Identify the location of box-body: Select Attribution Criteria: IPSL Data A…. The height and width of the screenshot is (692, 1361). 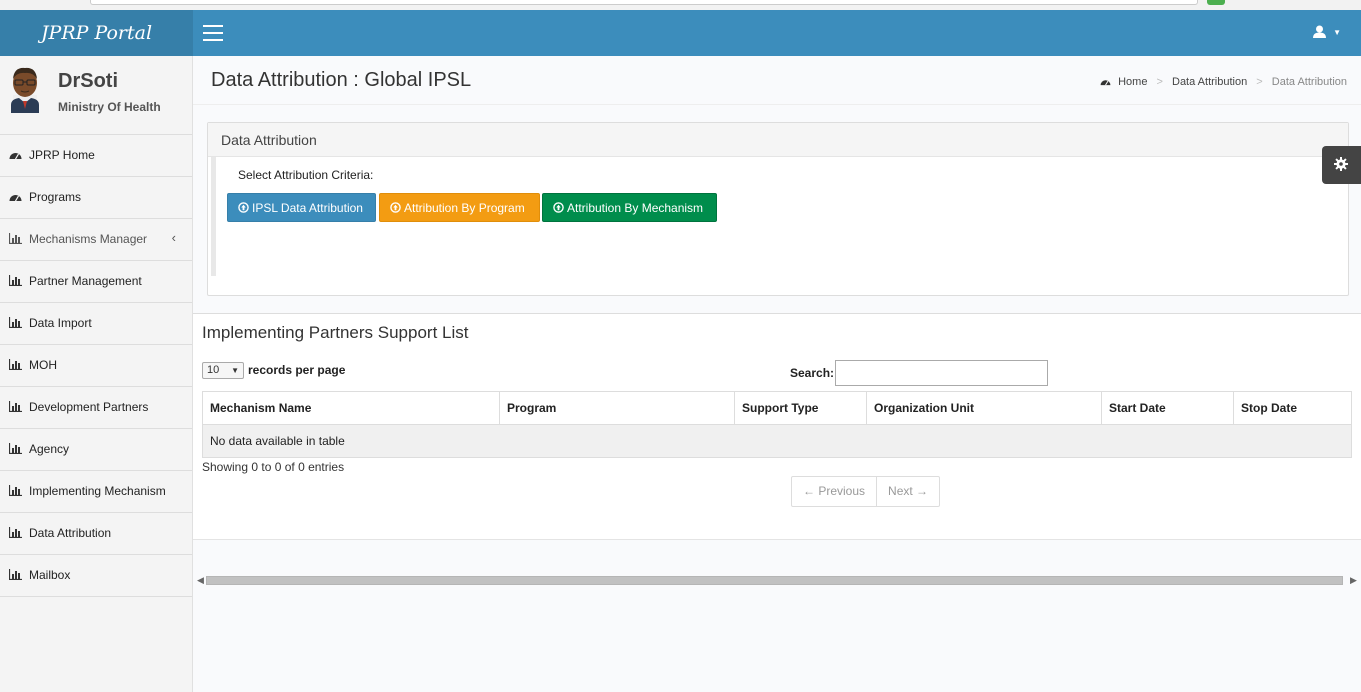
(781, 216).